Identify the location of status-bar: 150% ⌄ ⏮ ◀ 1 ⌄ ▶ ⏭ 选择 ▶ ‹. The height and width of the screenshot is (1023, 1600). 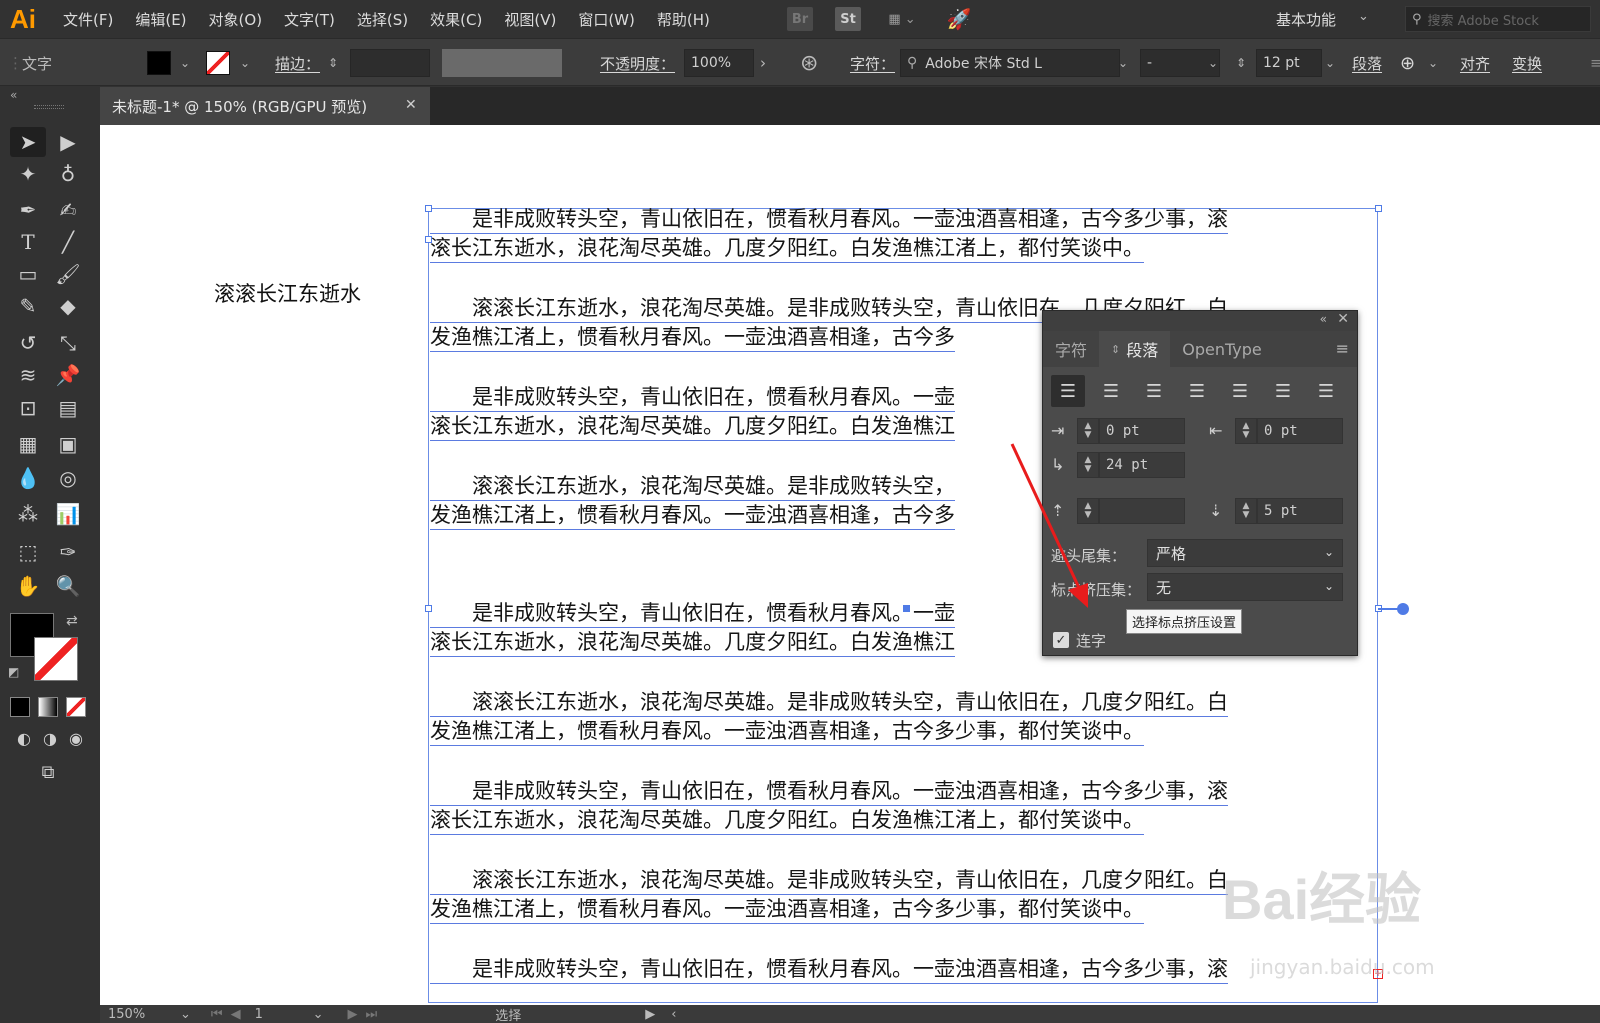
(850, 1014).